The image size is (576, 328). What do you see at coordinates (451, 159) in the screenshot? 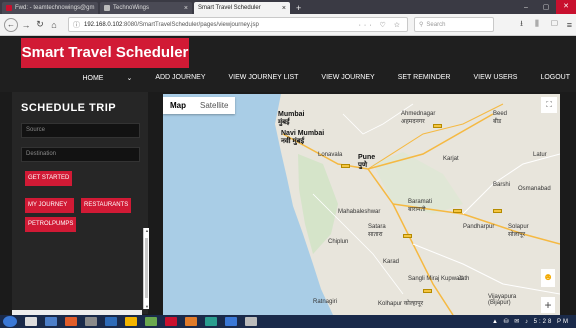
I see `map-label-karjat: Karjat` at bounding box center [451, 159].